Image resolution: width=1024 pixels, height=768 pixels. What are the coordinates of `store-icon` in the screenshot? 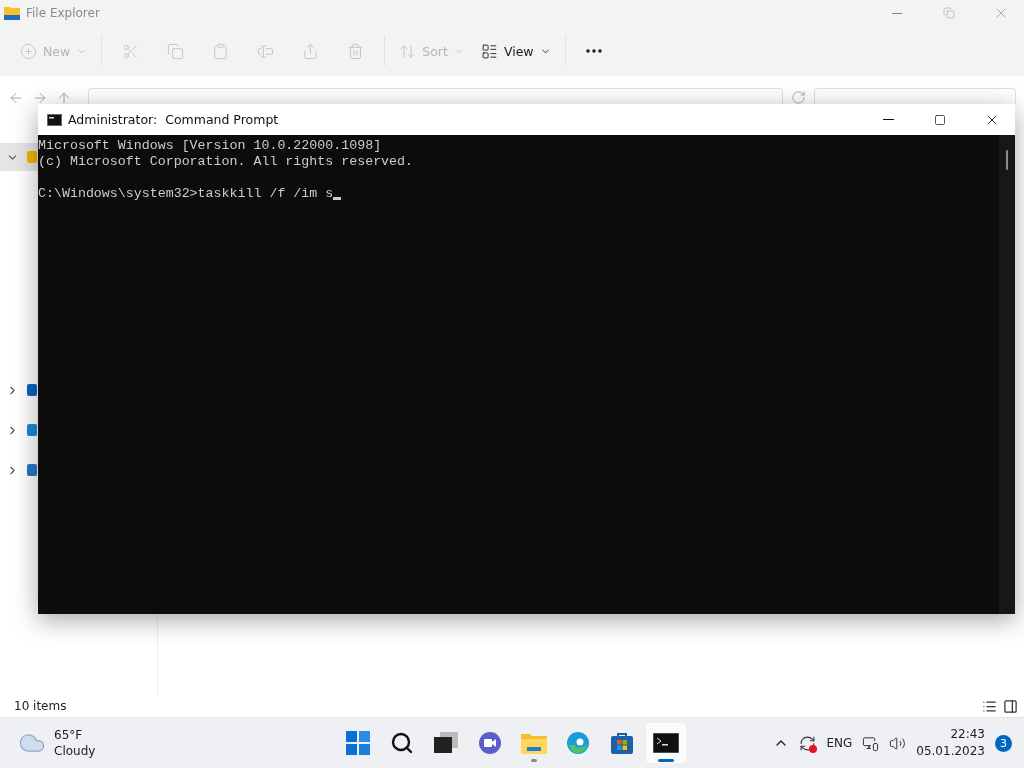 It's located at (622, 743).